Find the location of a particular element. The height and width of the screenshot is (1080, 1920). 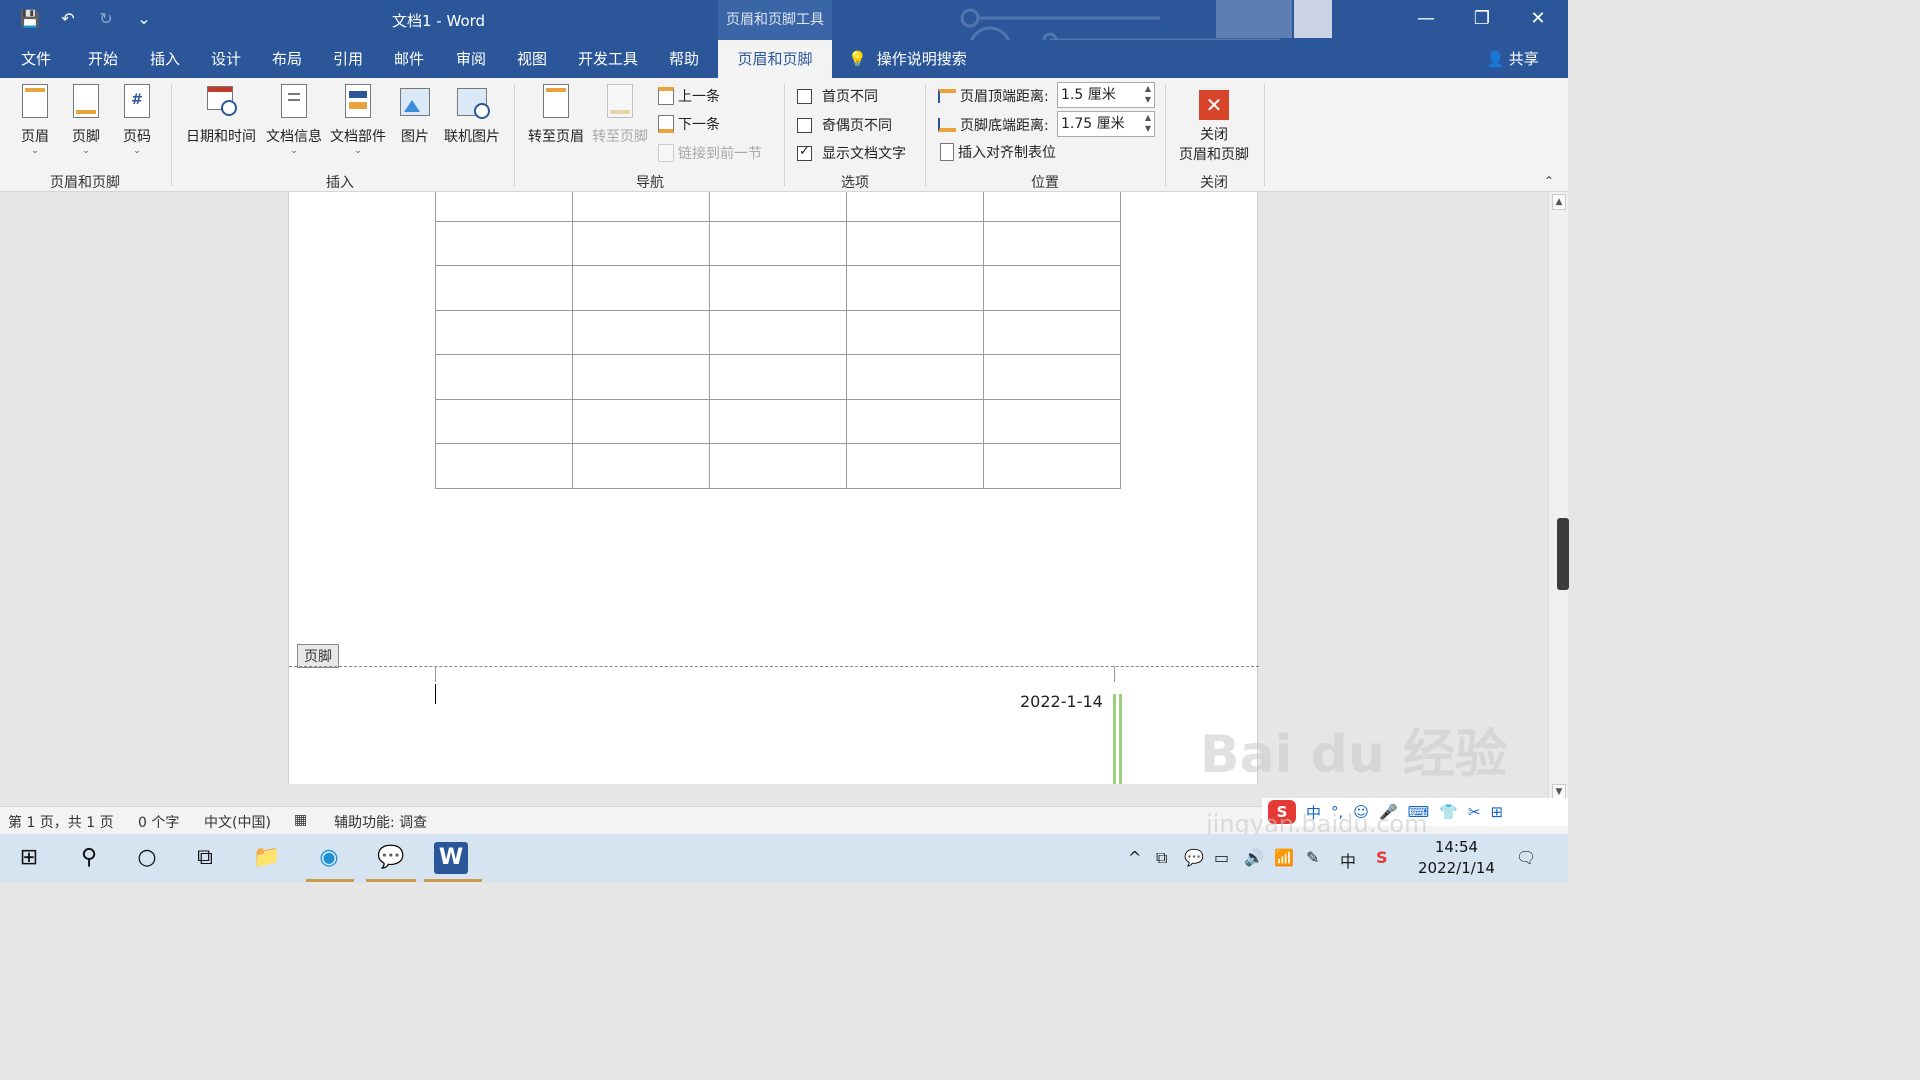

close-header-footer-button: ✕ 关闭 页眉和页脚 is located at coordinates (1214, 124).